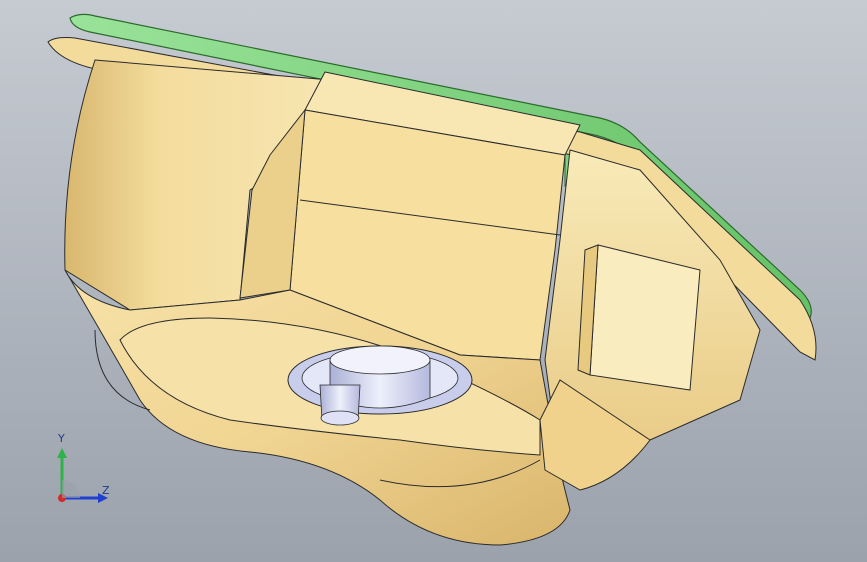 The image size is (867, 562). I want to click on triad-axes-icon, so click(82, 475).